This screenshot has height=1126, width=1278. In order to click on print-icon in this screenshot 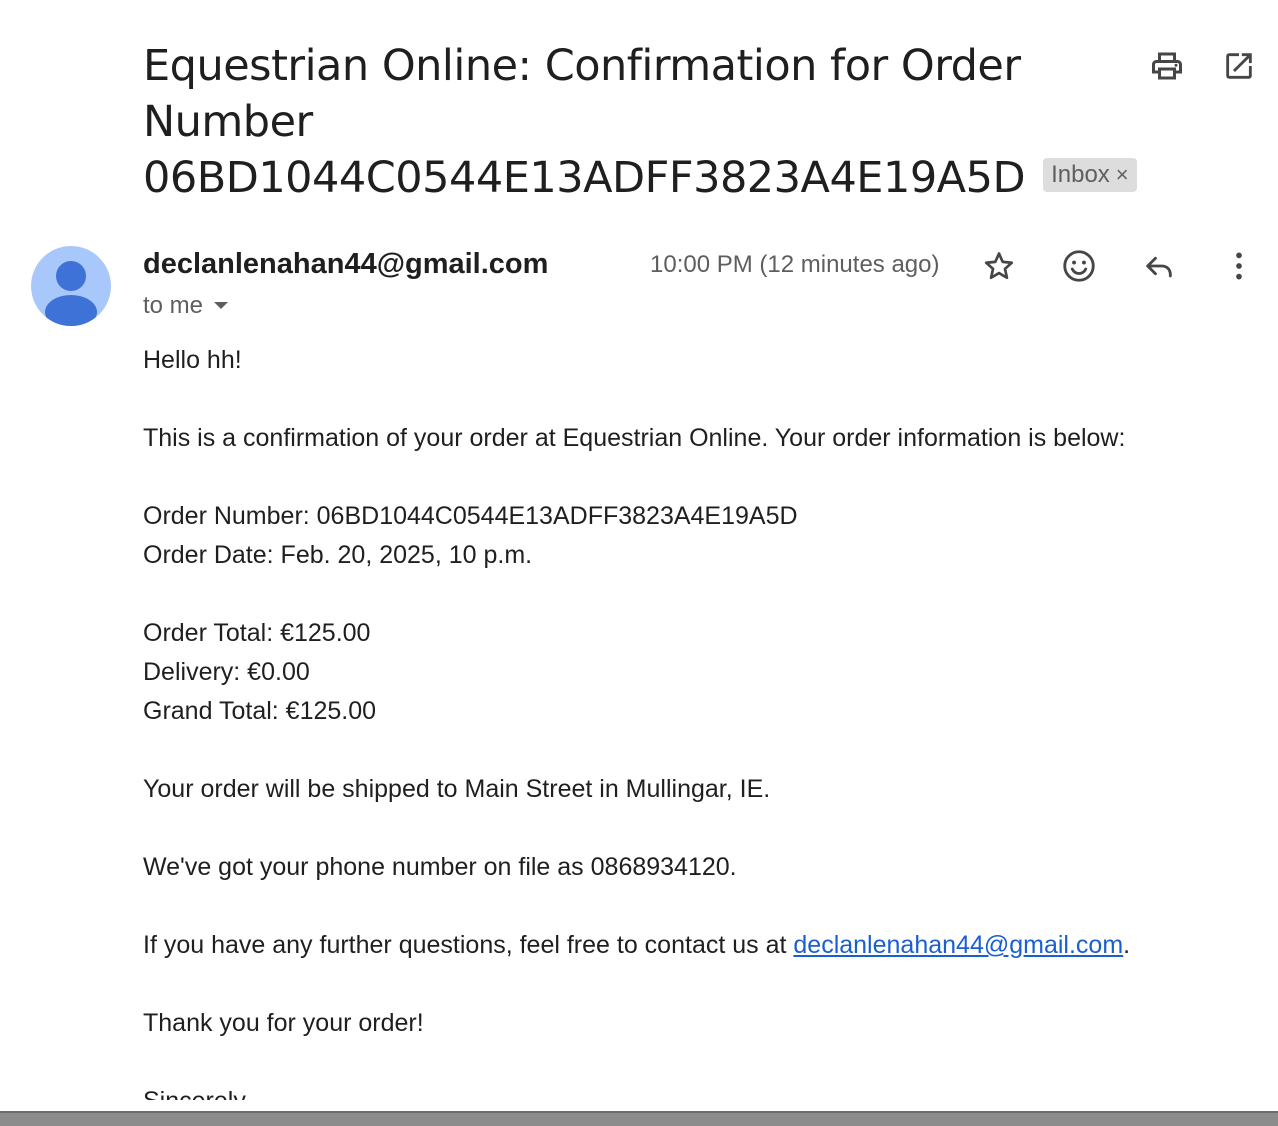, I will do `click(1167, 66)`.